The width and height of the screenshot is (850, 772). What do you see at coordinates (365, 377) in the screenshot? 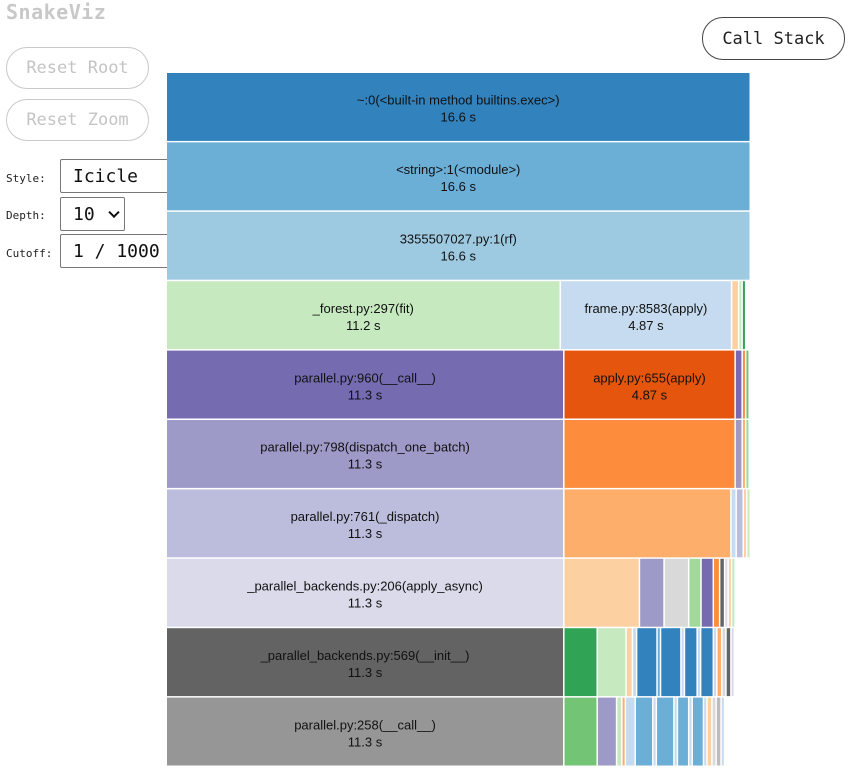
I see `icicle-block-label: parallel.py:960(__call__)` at bounding box center [365, 377].